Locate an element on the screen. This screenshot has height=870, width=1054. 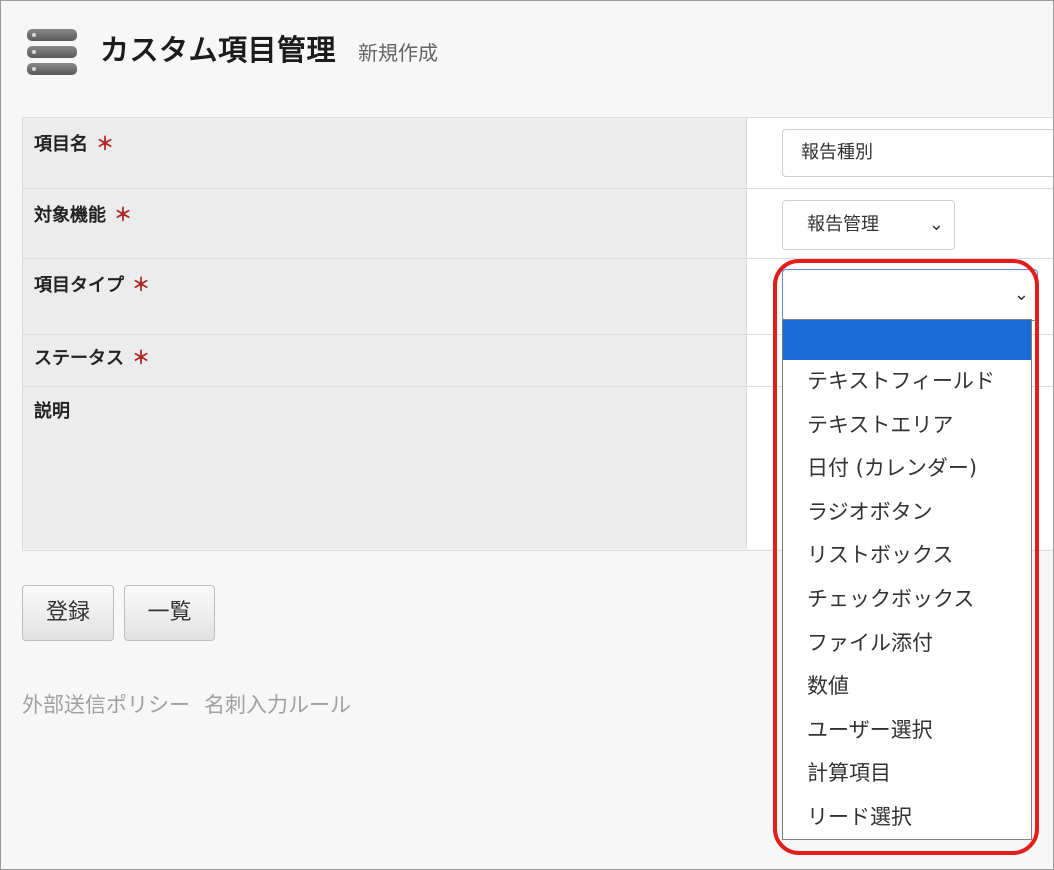
form-row-item-name: 項目名 ＊ 報告種別 is located at coordinates (538, 153).